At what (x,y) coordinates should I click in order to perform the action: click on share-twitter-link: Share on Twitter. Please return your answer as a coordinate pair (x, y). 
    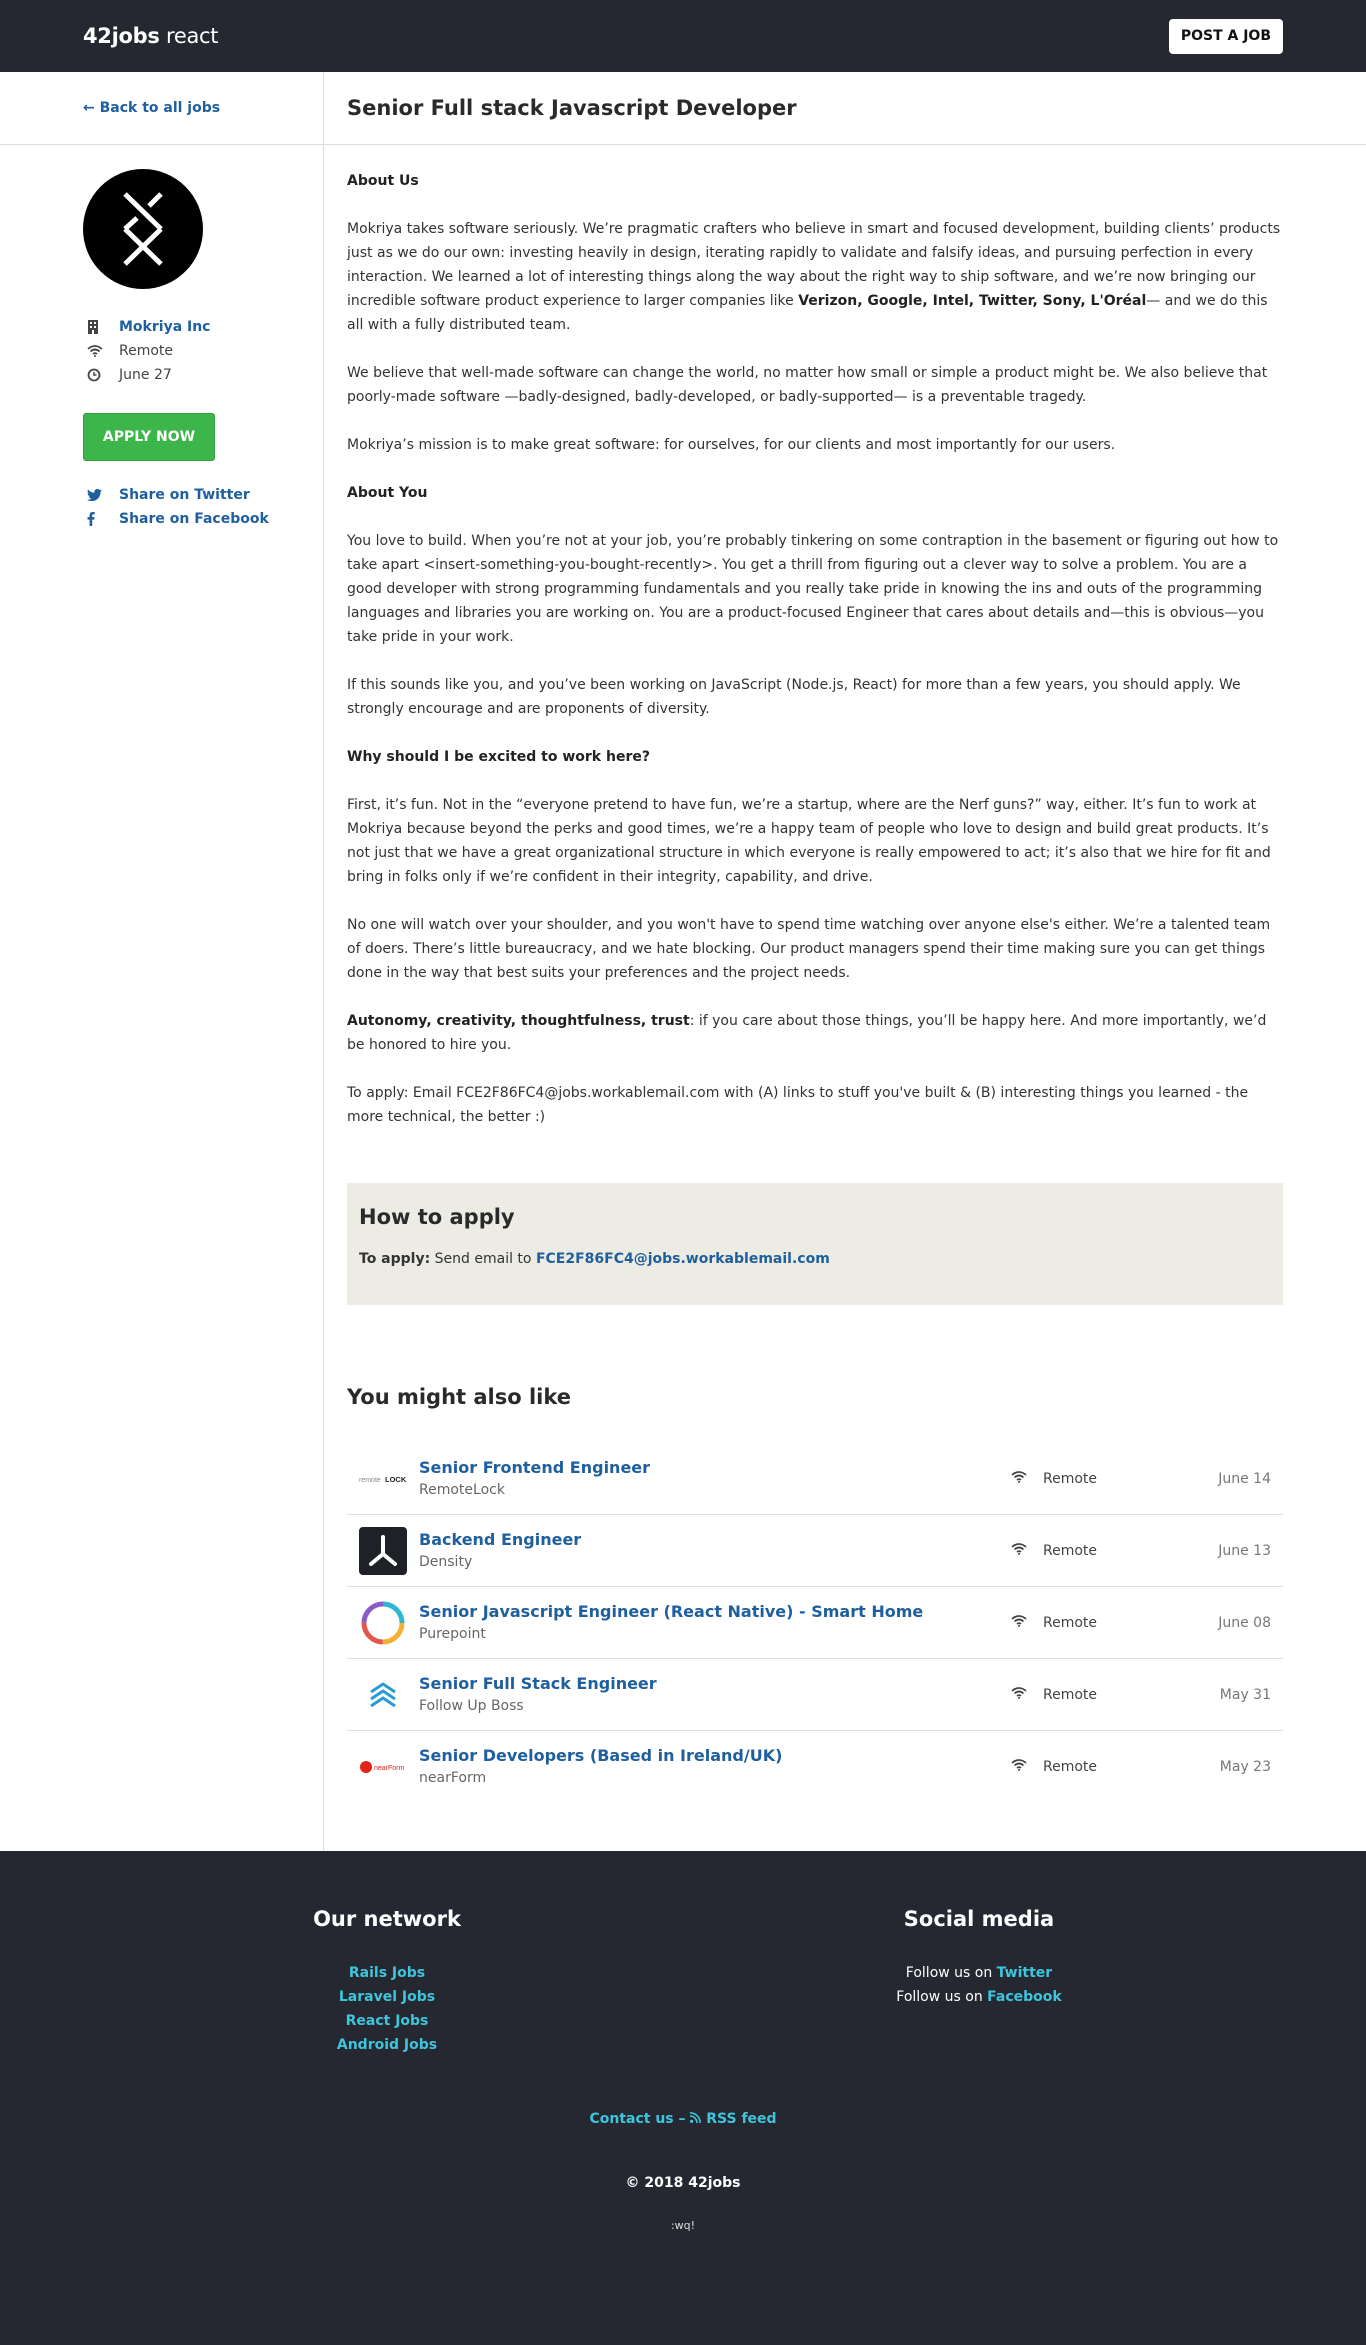
    Looking at the image, I should click on (184, 495).